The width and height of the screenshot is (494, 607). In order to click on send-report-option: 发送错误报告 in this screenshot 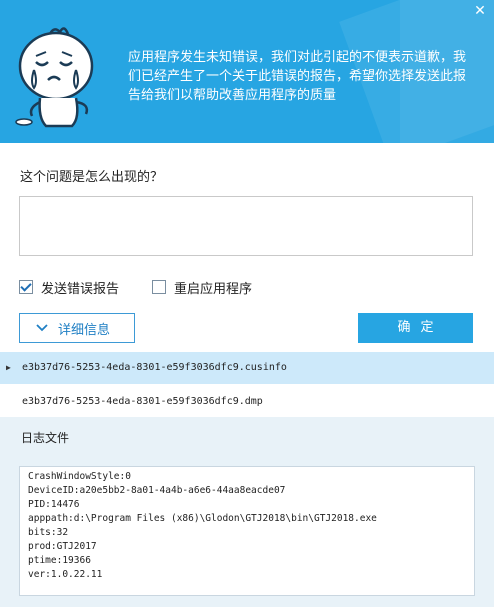, I will do `click(69, 288)`.